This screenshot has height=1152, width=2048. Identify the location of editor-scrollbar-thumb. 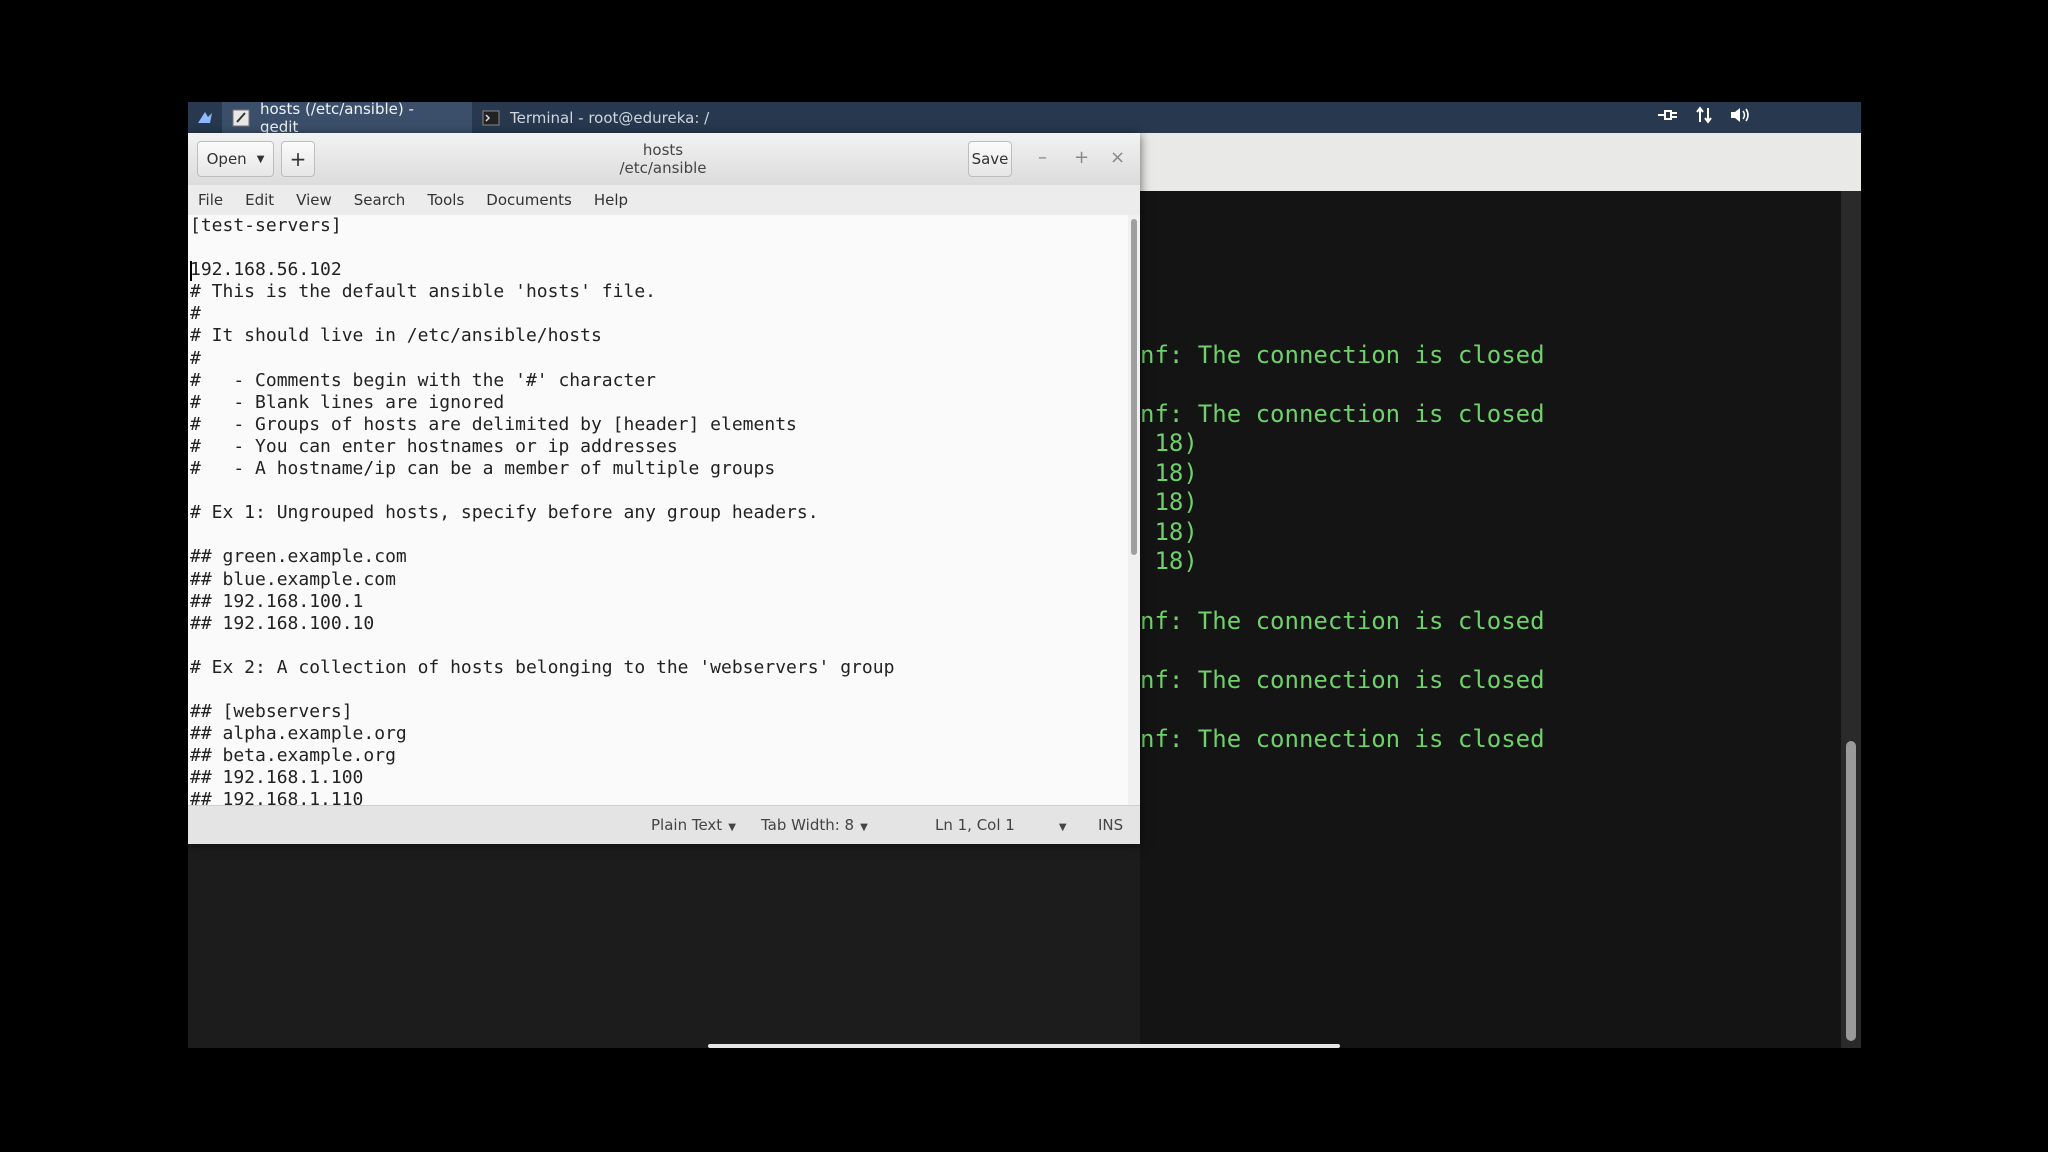
(1134, 387).